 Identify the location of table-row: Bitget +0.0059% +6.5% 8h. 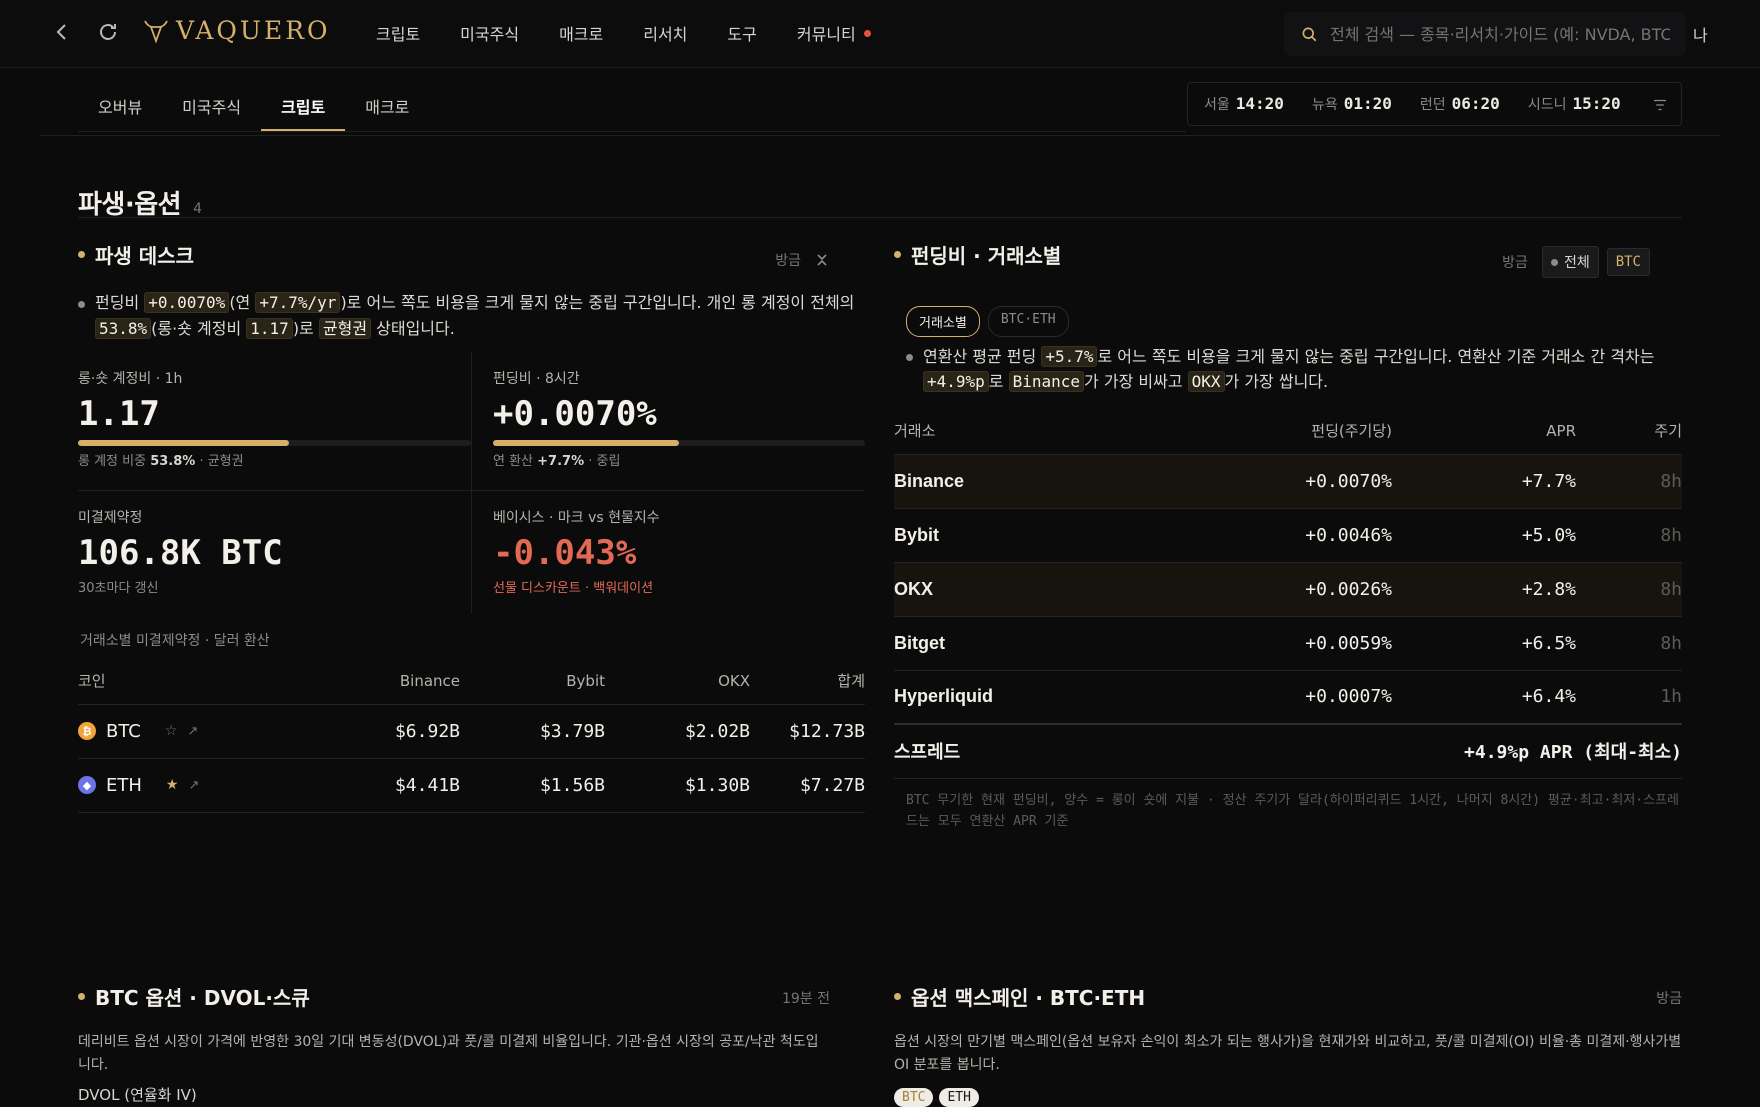
(1288, 643).